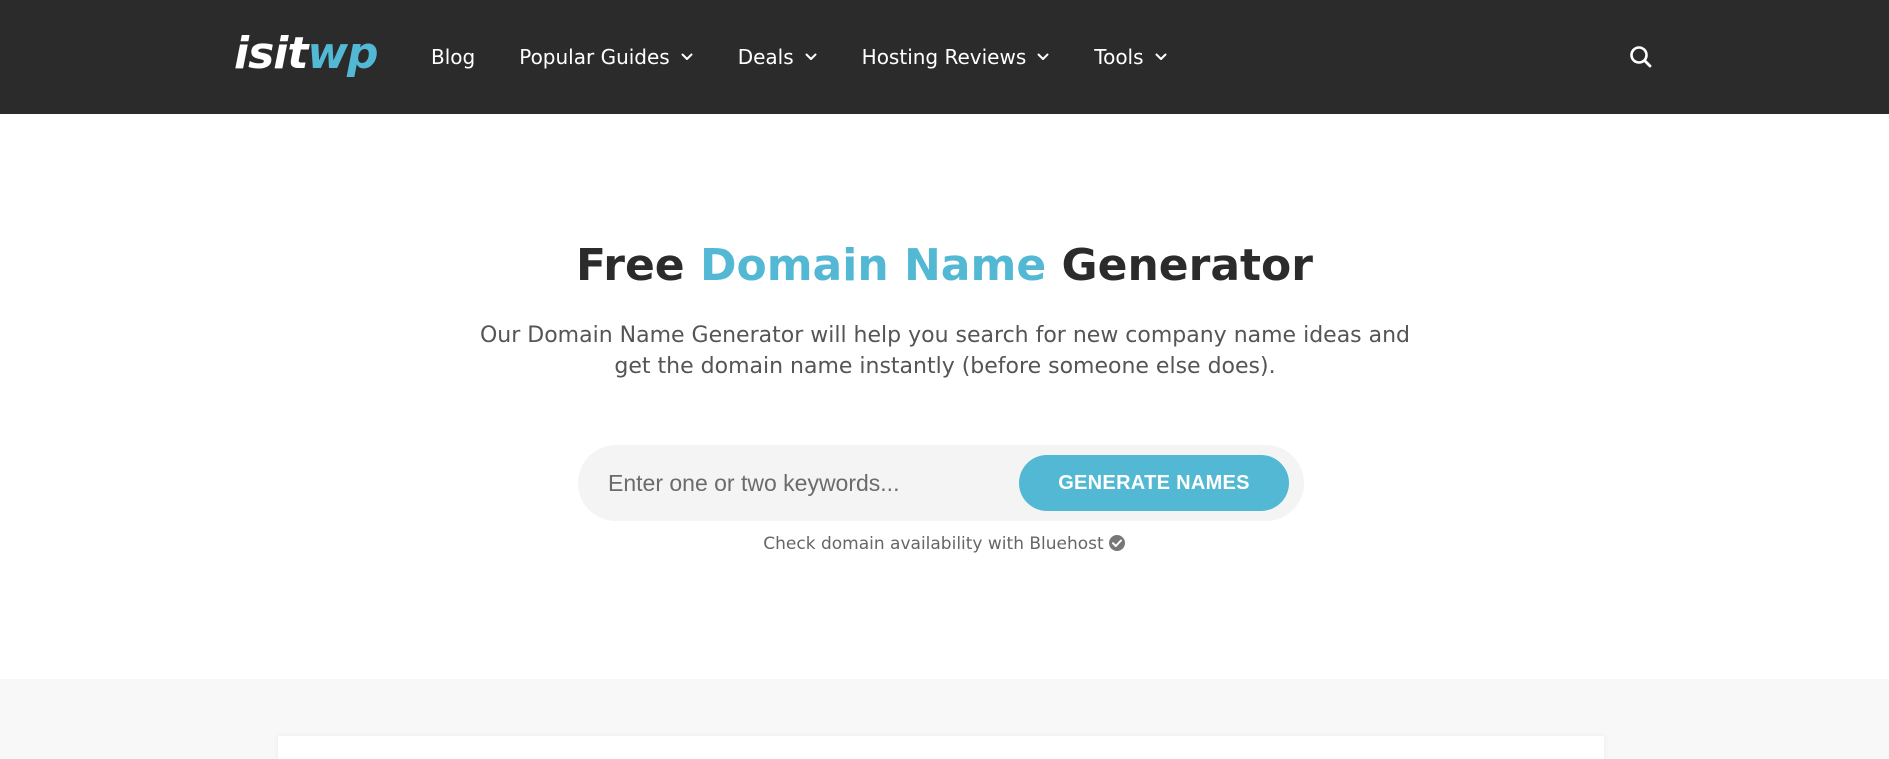 The image size is (1889, 759). Describe the element at coordinates (1641, 57) in the screenshot. I see `search-icon` at that location.